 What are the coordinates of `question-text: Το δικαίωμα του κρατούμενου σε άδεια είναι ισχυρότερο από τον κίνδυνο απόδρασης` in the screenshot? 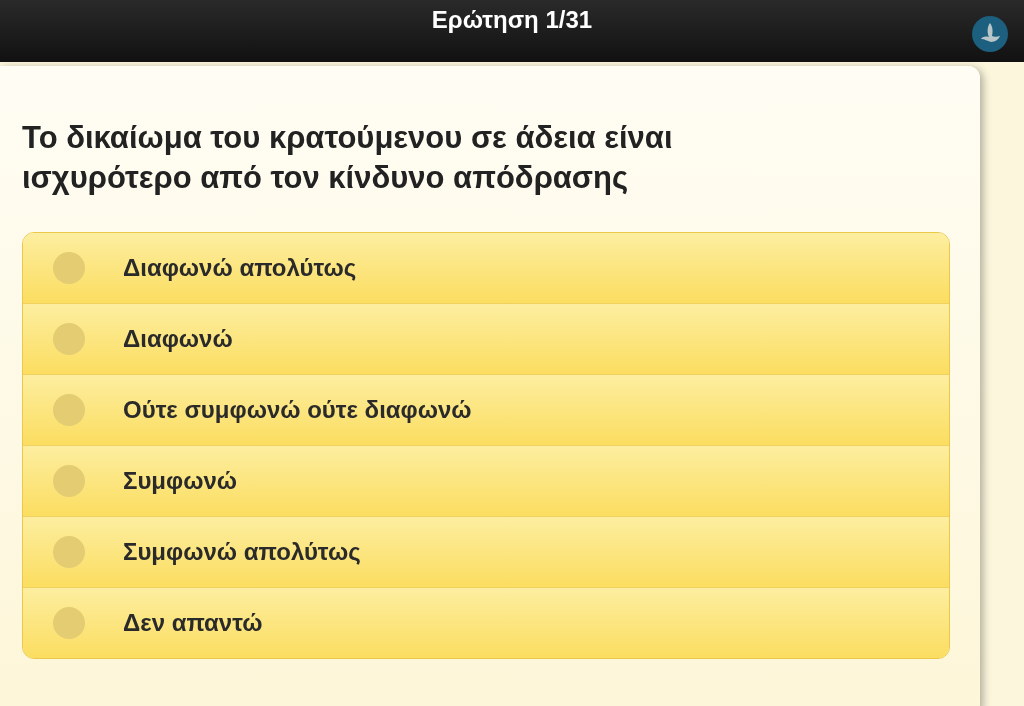 It's located at (348, 158).